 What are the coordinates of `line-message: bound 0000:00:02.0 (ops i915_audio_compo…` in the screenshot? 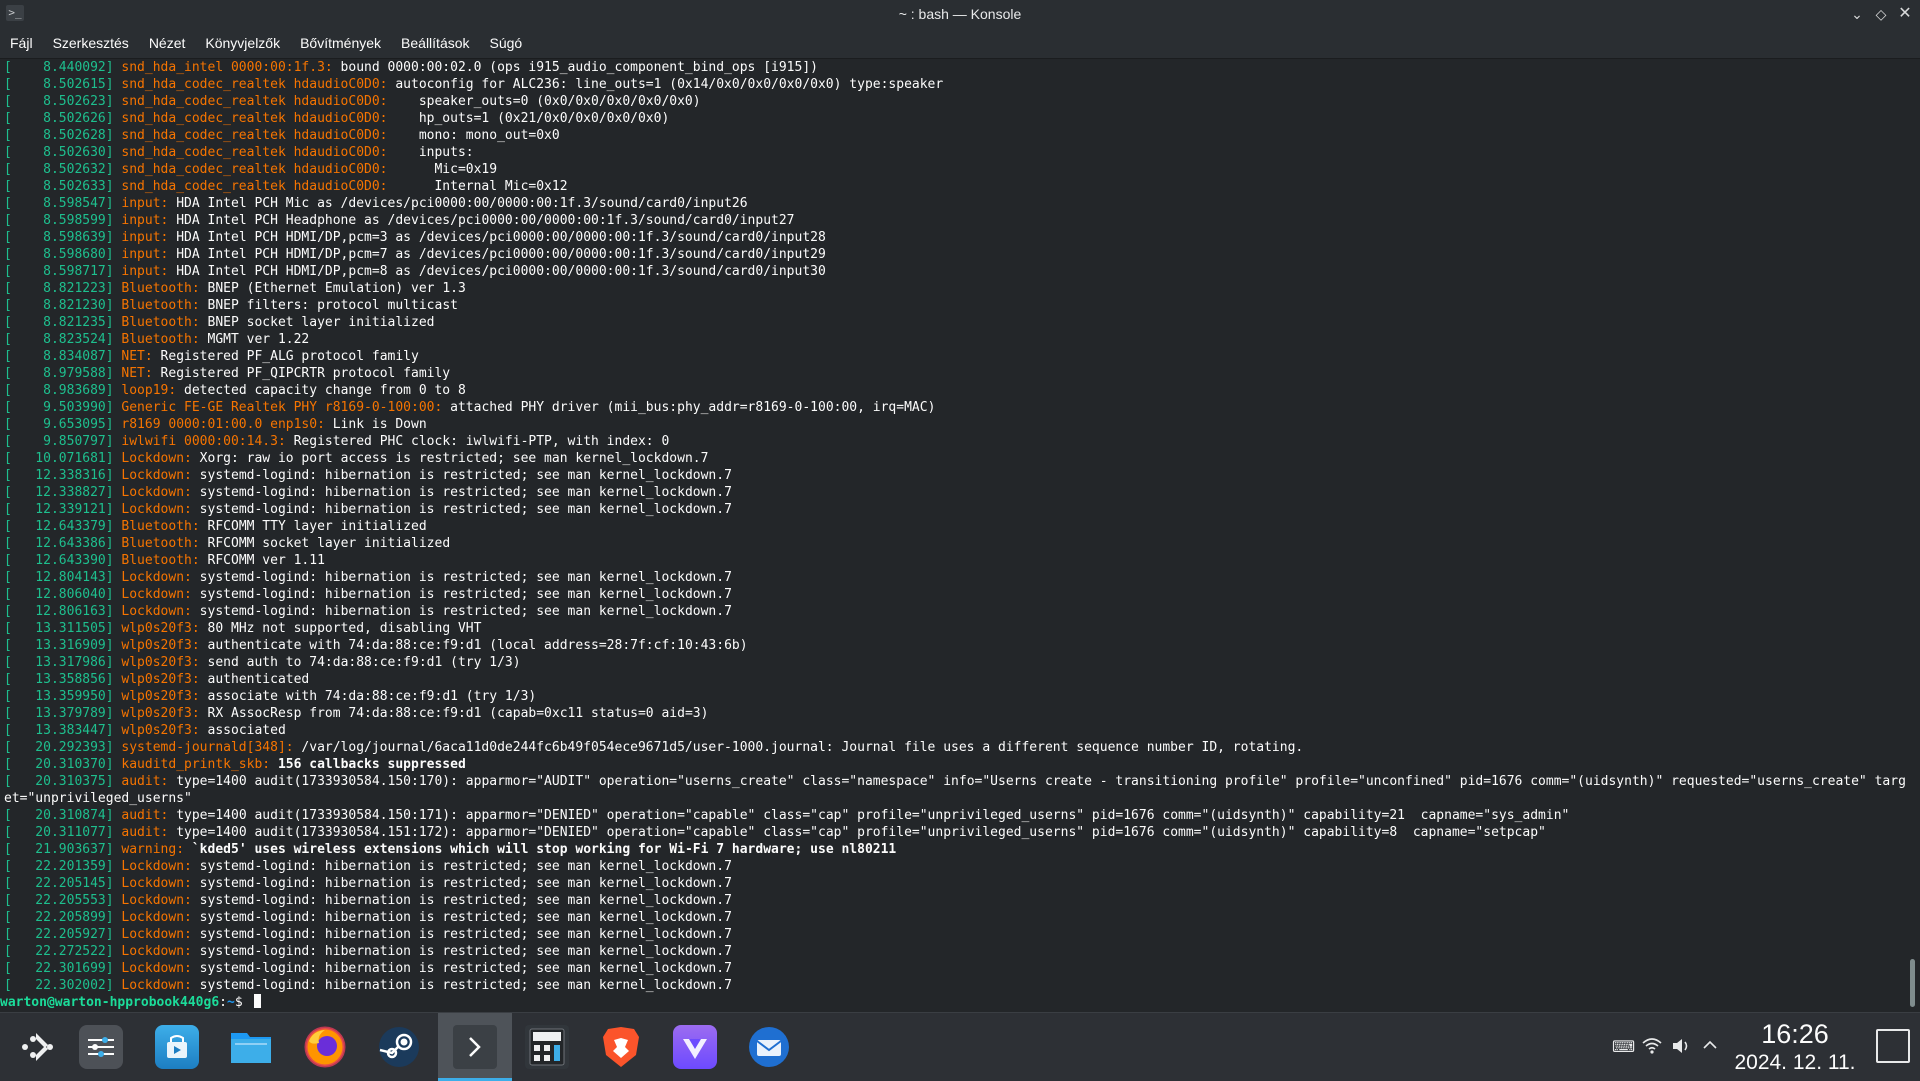 It's located at (575, 67).